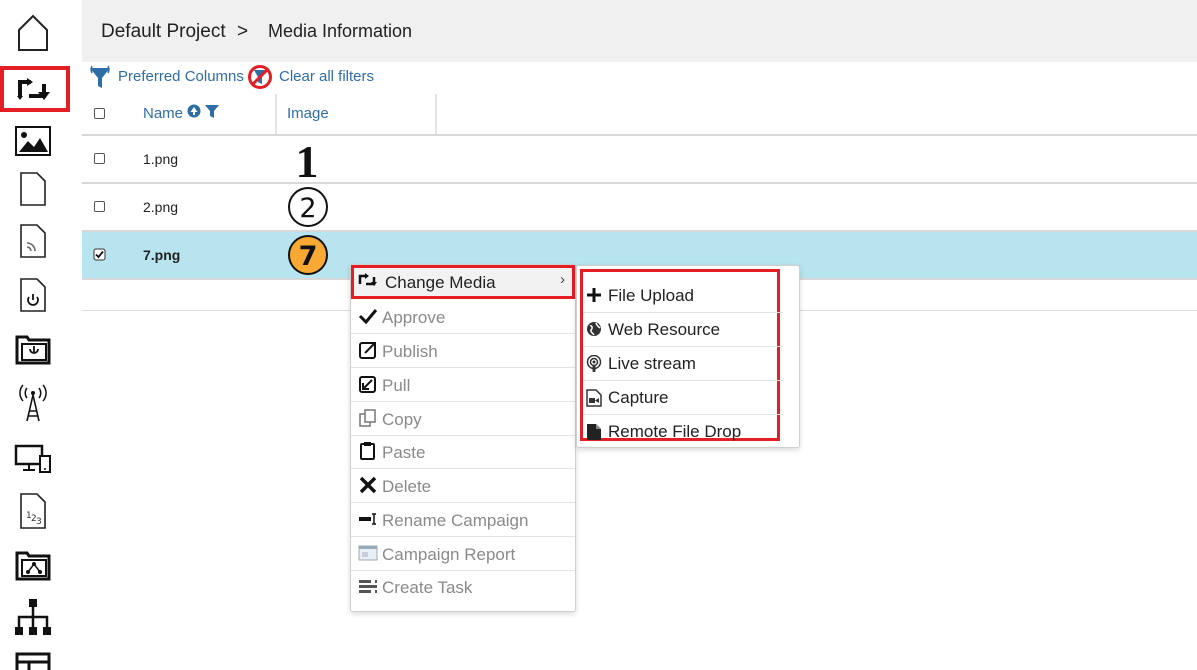 The width and height of the screenshot is (1197, 670). What do you see at coordinates (307, 159) in the screenshot?
I see `svg-text: 1` at bounding box center [307, 159].